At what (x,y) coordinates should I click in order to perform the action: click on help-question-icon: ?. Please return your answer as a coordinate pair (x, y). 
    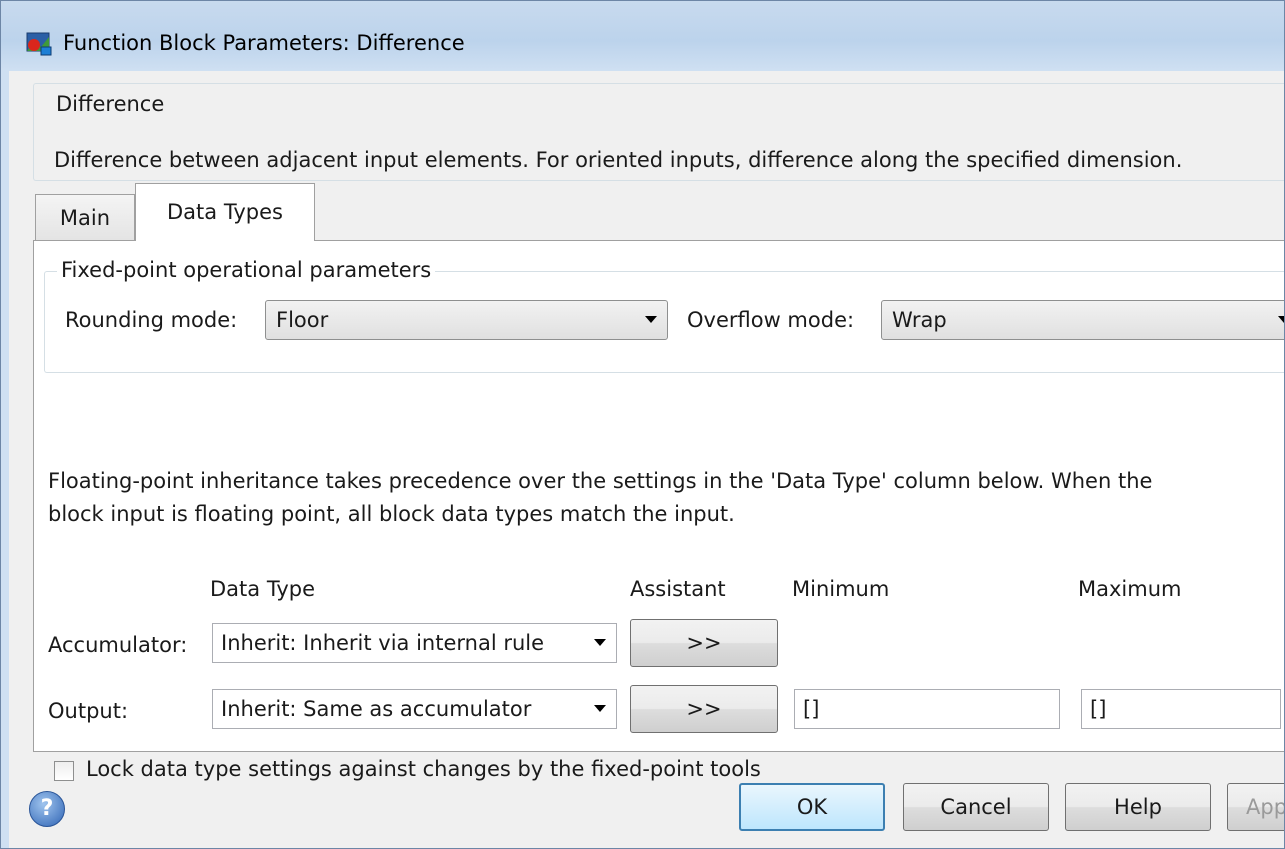
    Looking at the image, I should click on (47, 809).